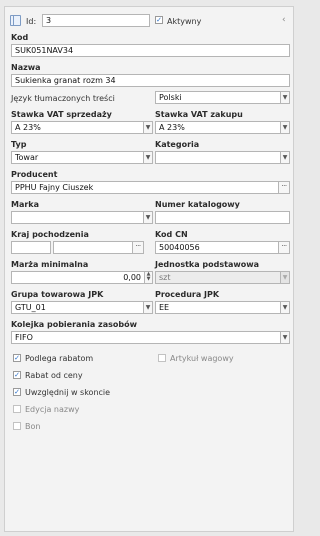 This screenshot has width=320, height=536. Describe the element at coordinates (218, 277) in the screenshot. I see `jednostka-select: szt` at that location.